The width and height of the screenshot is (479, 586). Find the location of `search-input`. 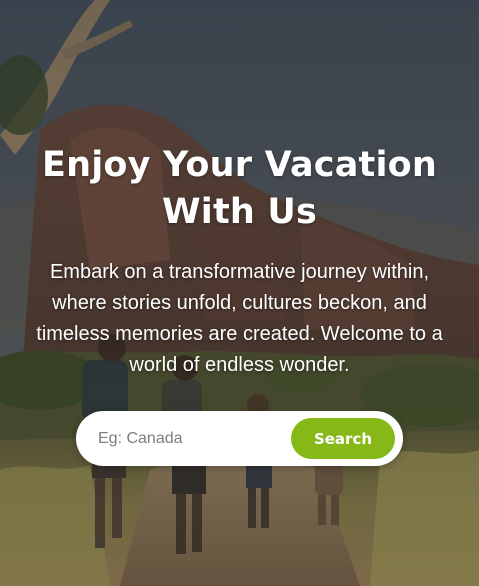

search-input is located at coordinates (190, 438).